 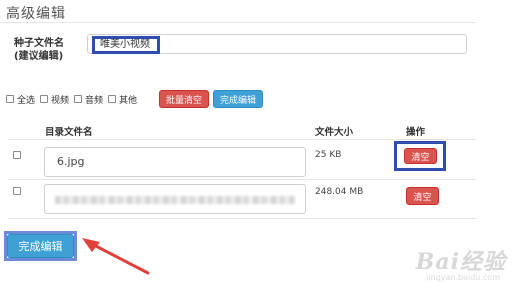 I want to click on blurred-filename, so click(x=175, y=200).